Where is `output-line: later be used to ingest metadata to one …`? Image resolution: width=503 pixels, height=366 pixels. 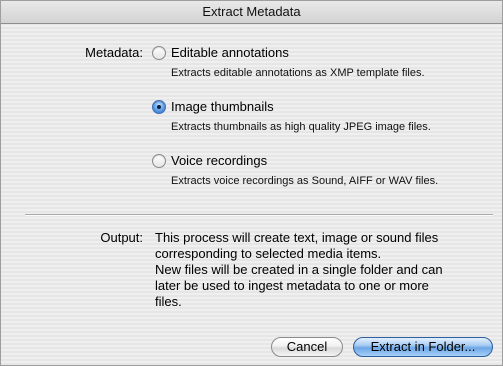 output-line: later be used to ingest metadata to one … is located at coordinates (292, 285).